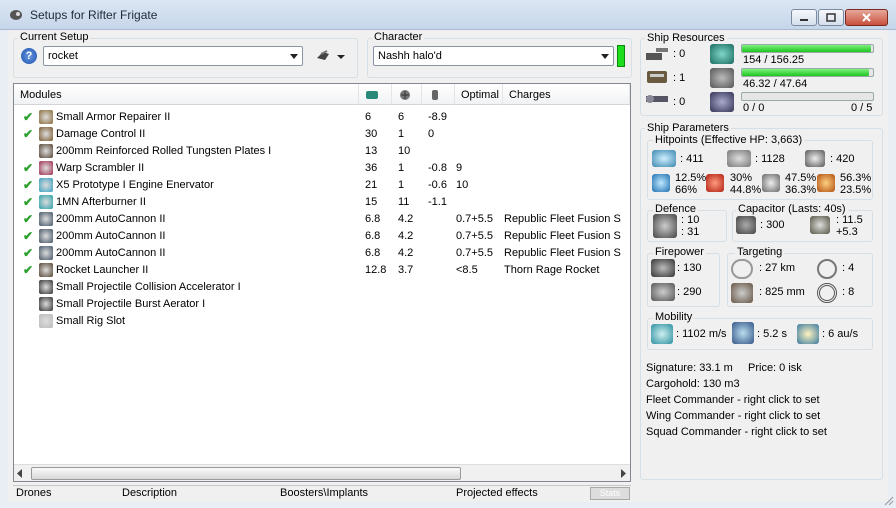  Describe the element at coordinates (610, 493) in the screenshot. I see `stats-button: Stats` at that location.